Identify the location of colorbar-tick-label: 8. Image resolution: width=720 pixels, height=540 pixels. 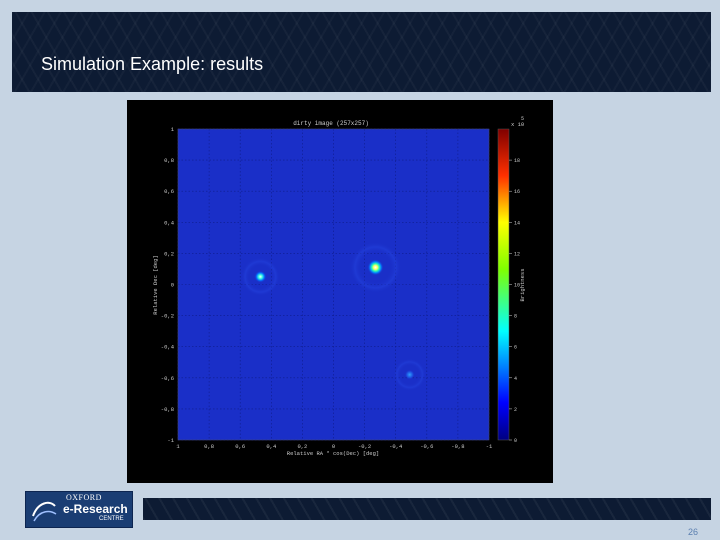
(515, 317).